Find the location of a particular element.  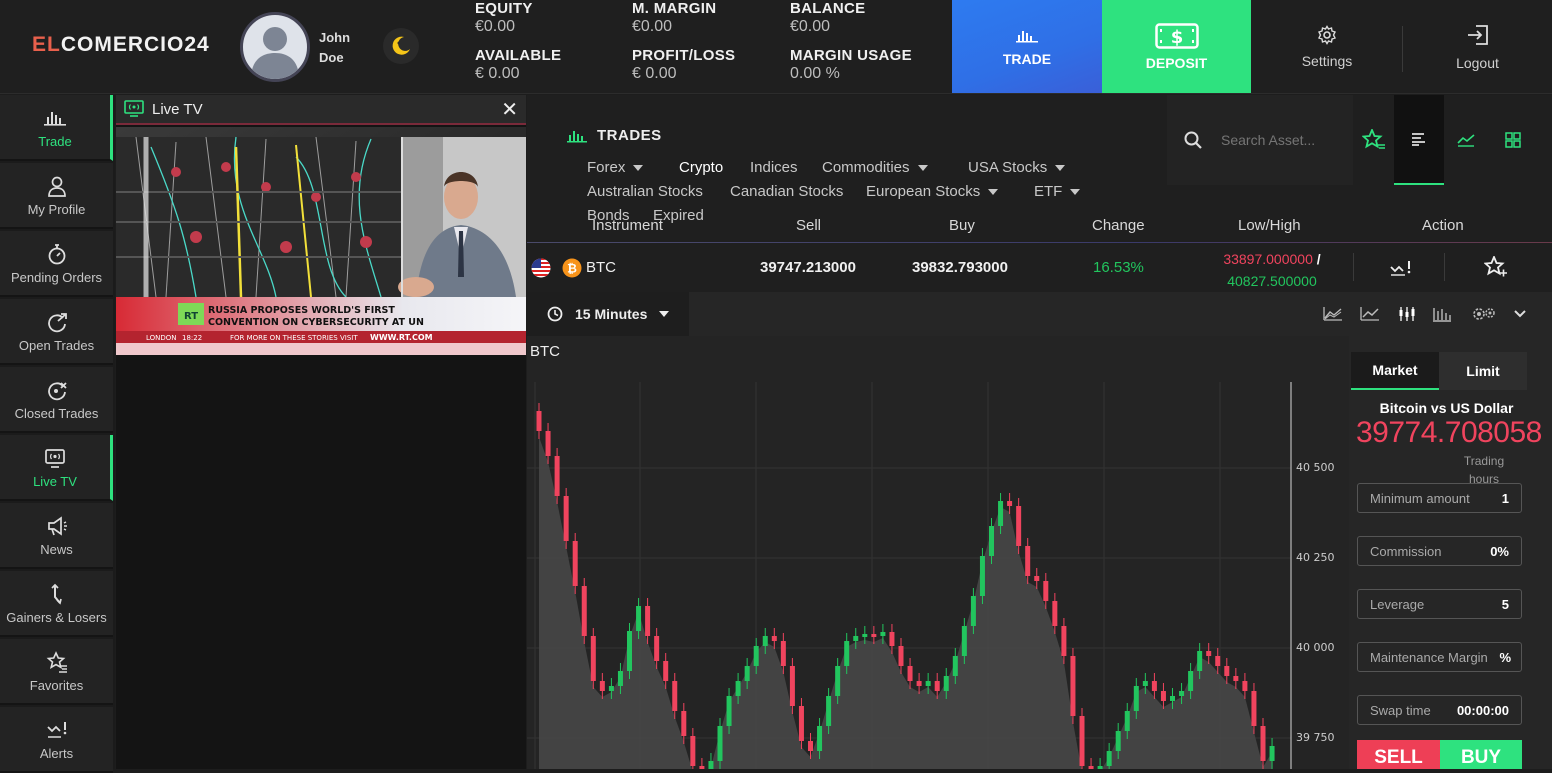

user-silhouette-icon is located at coordinates (275, 53).